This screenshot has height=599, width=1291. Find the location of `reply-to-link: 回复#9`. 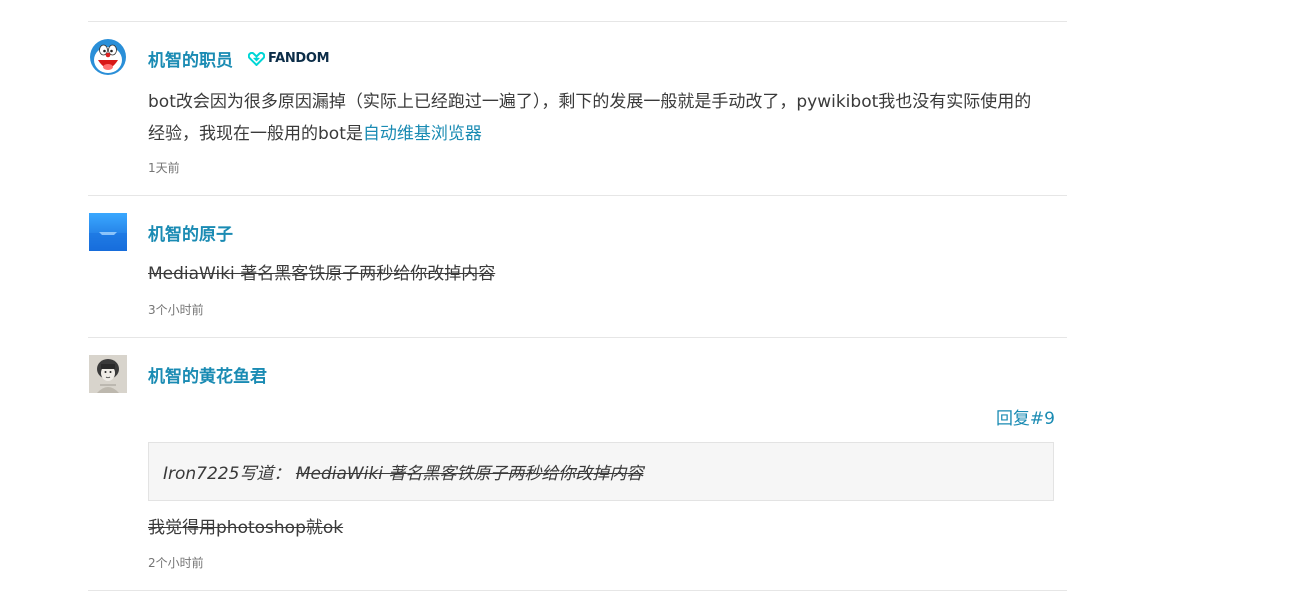

reply-to-link: 回复#9 is located at coordinates (1025, 416).